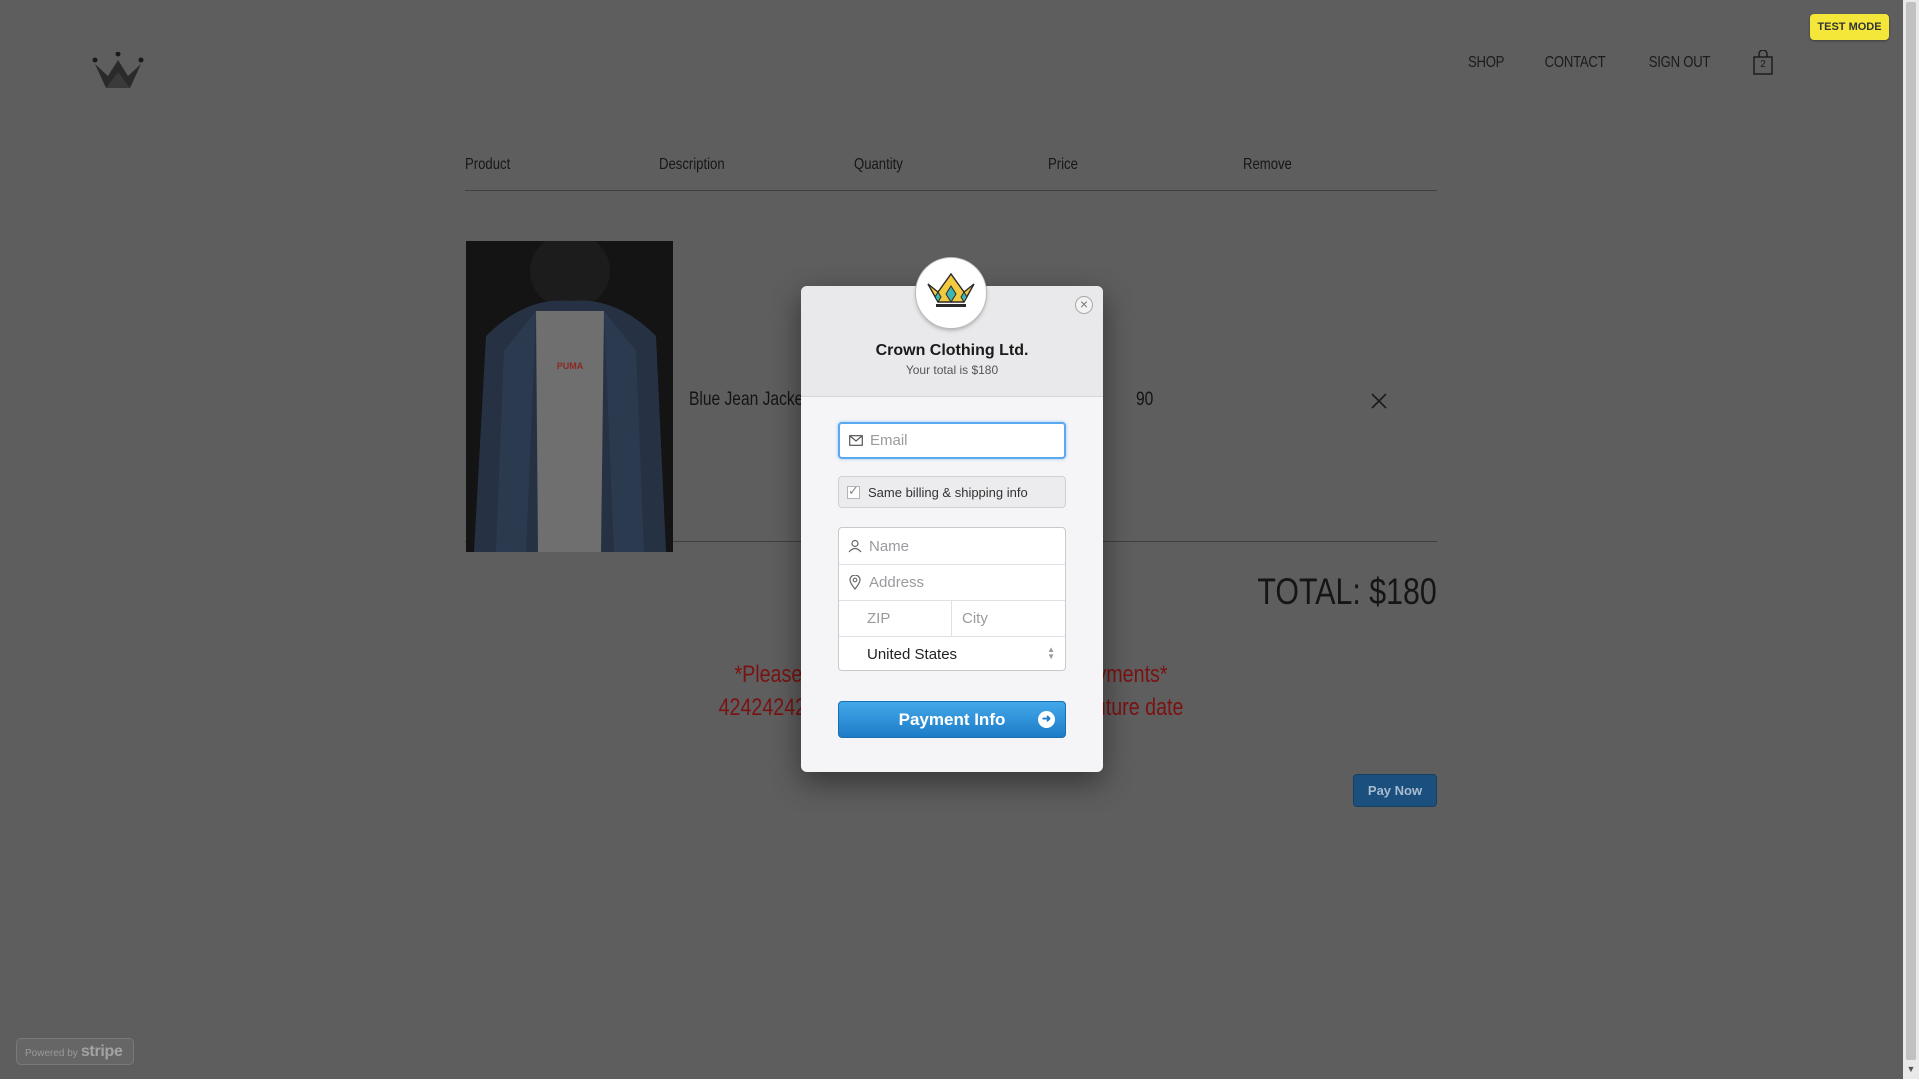 This screenshot has height=1079, width=1919. Describe the element at coordinates (997, 618) in the screenshot. I see `city-input` at that location.